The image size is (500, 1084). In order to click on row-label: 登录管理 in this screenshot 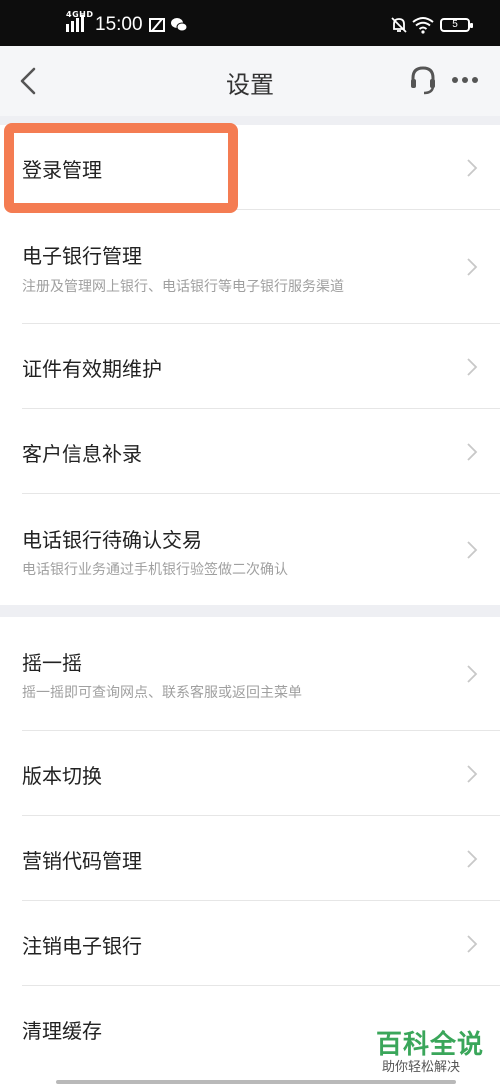, I will do `click(62, 170)`.